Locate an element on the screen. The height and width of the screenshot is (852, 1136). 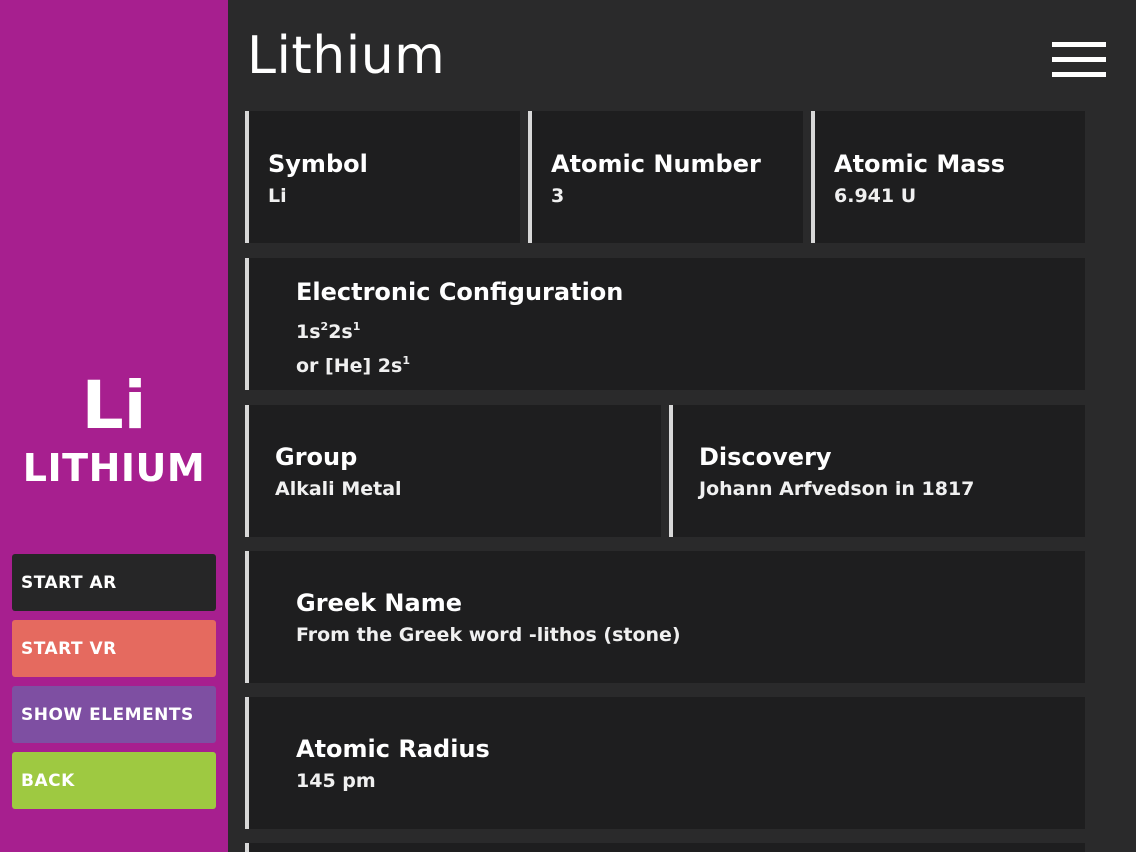
atomic-mass-value: 6.941 U is located at coordinates (875, 196).